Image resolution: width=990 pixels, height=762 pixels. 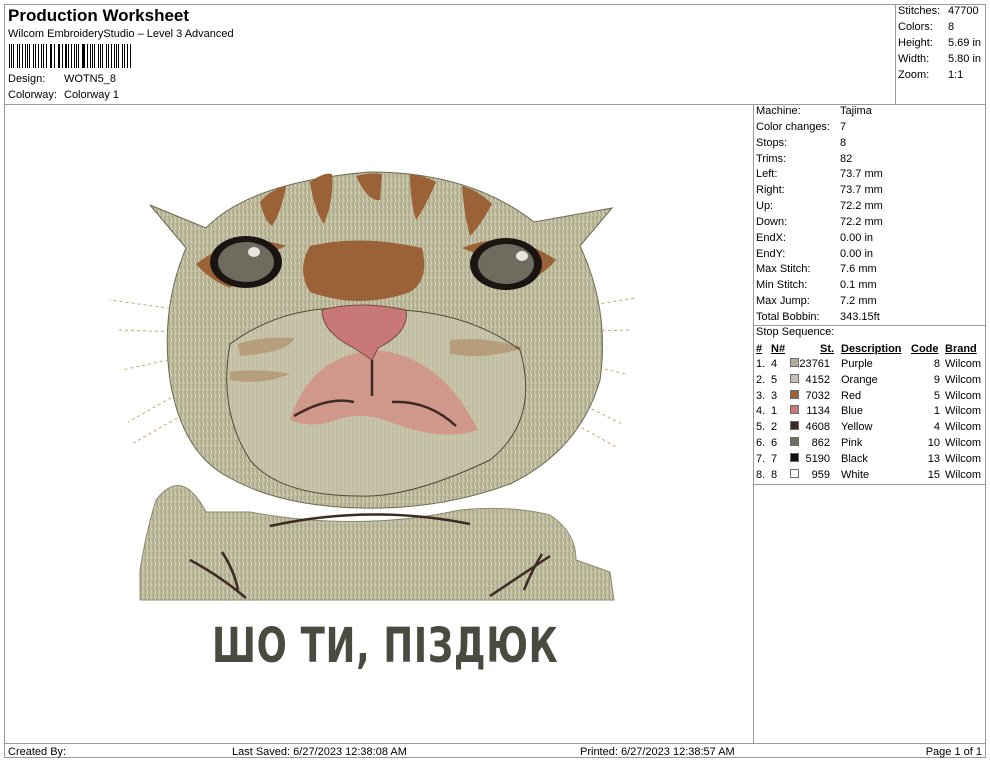 What do you see at coordinates (761, 427) in the screenshot?
I see `stop-index: 5.` at bounding box center [761, 427].